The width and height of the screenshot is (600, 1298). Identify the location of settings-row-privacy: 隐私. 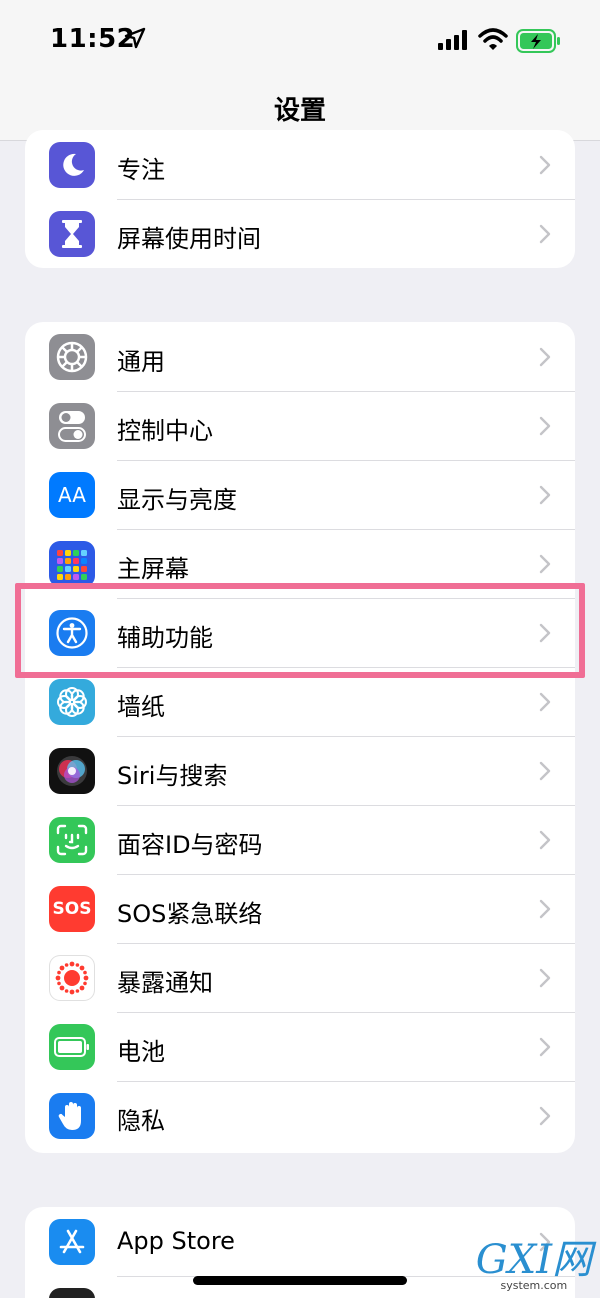
(300, 1115).